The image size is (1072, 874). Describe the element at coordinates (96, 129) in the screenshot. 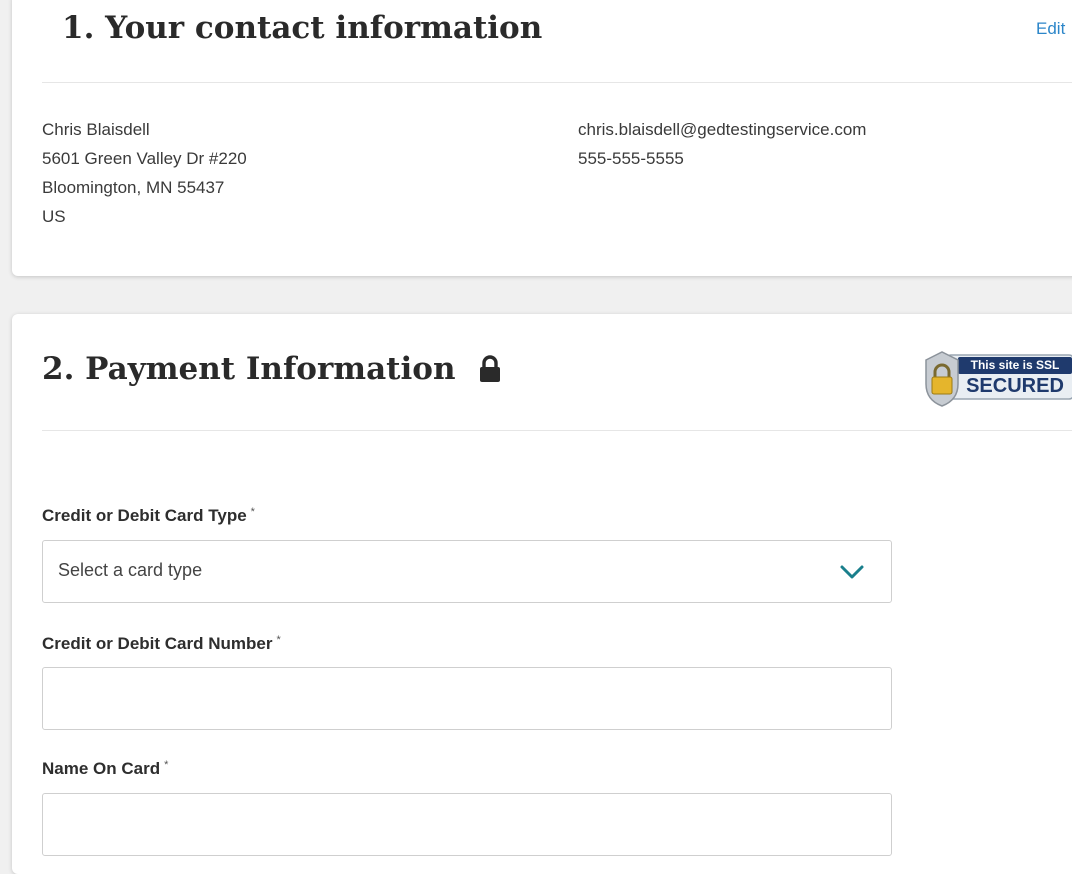

I see `address-name: Chris Blaisdell` at that location.